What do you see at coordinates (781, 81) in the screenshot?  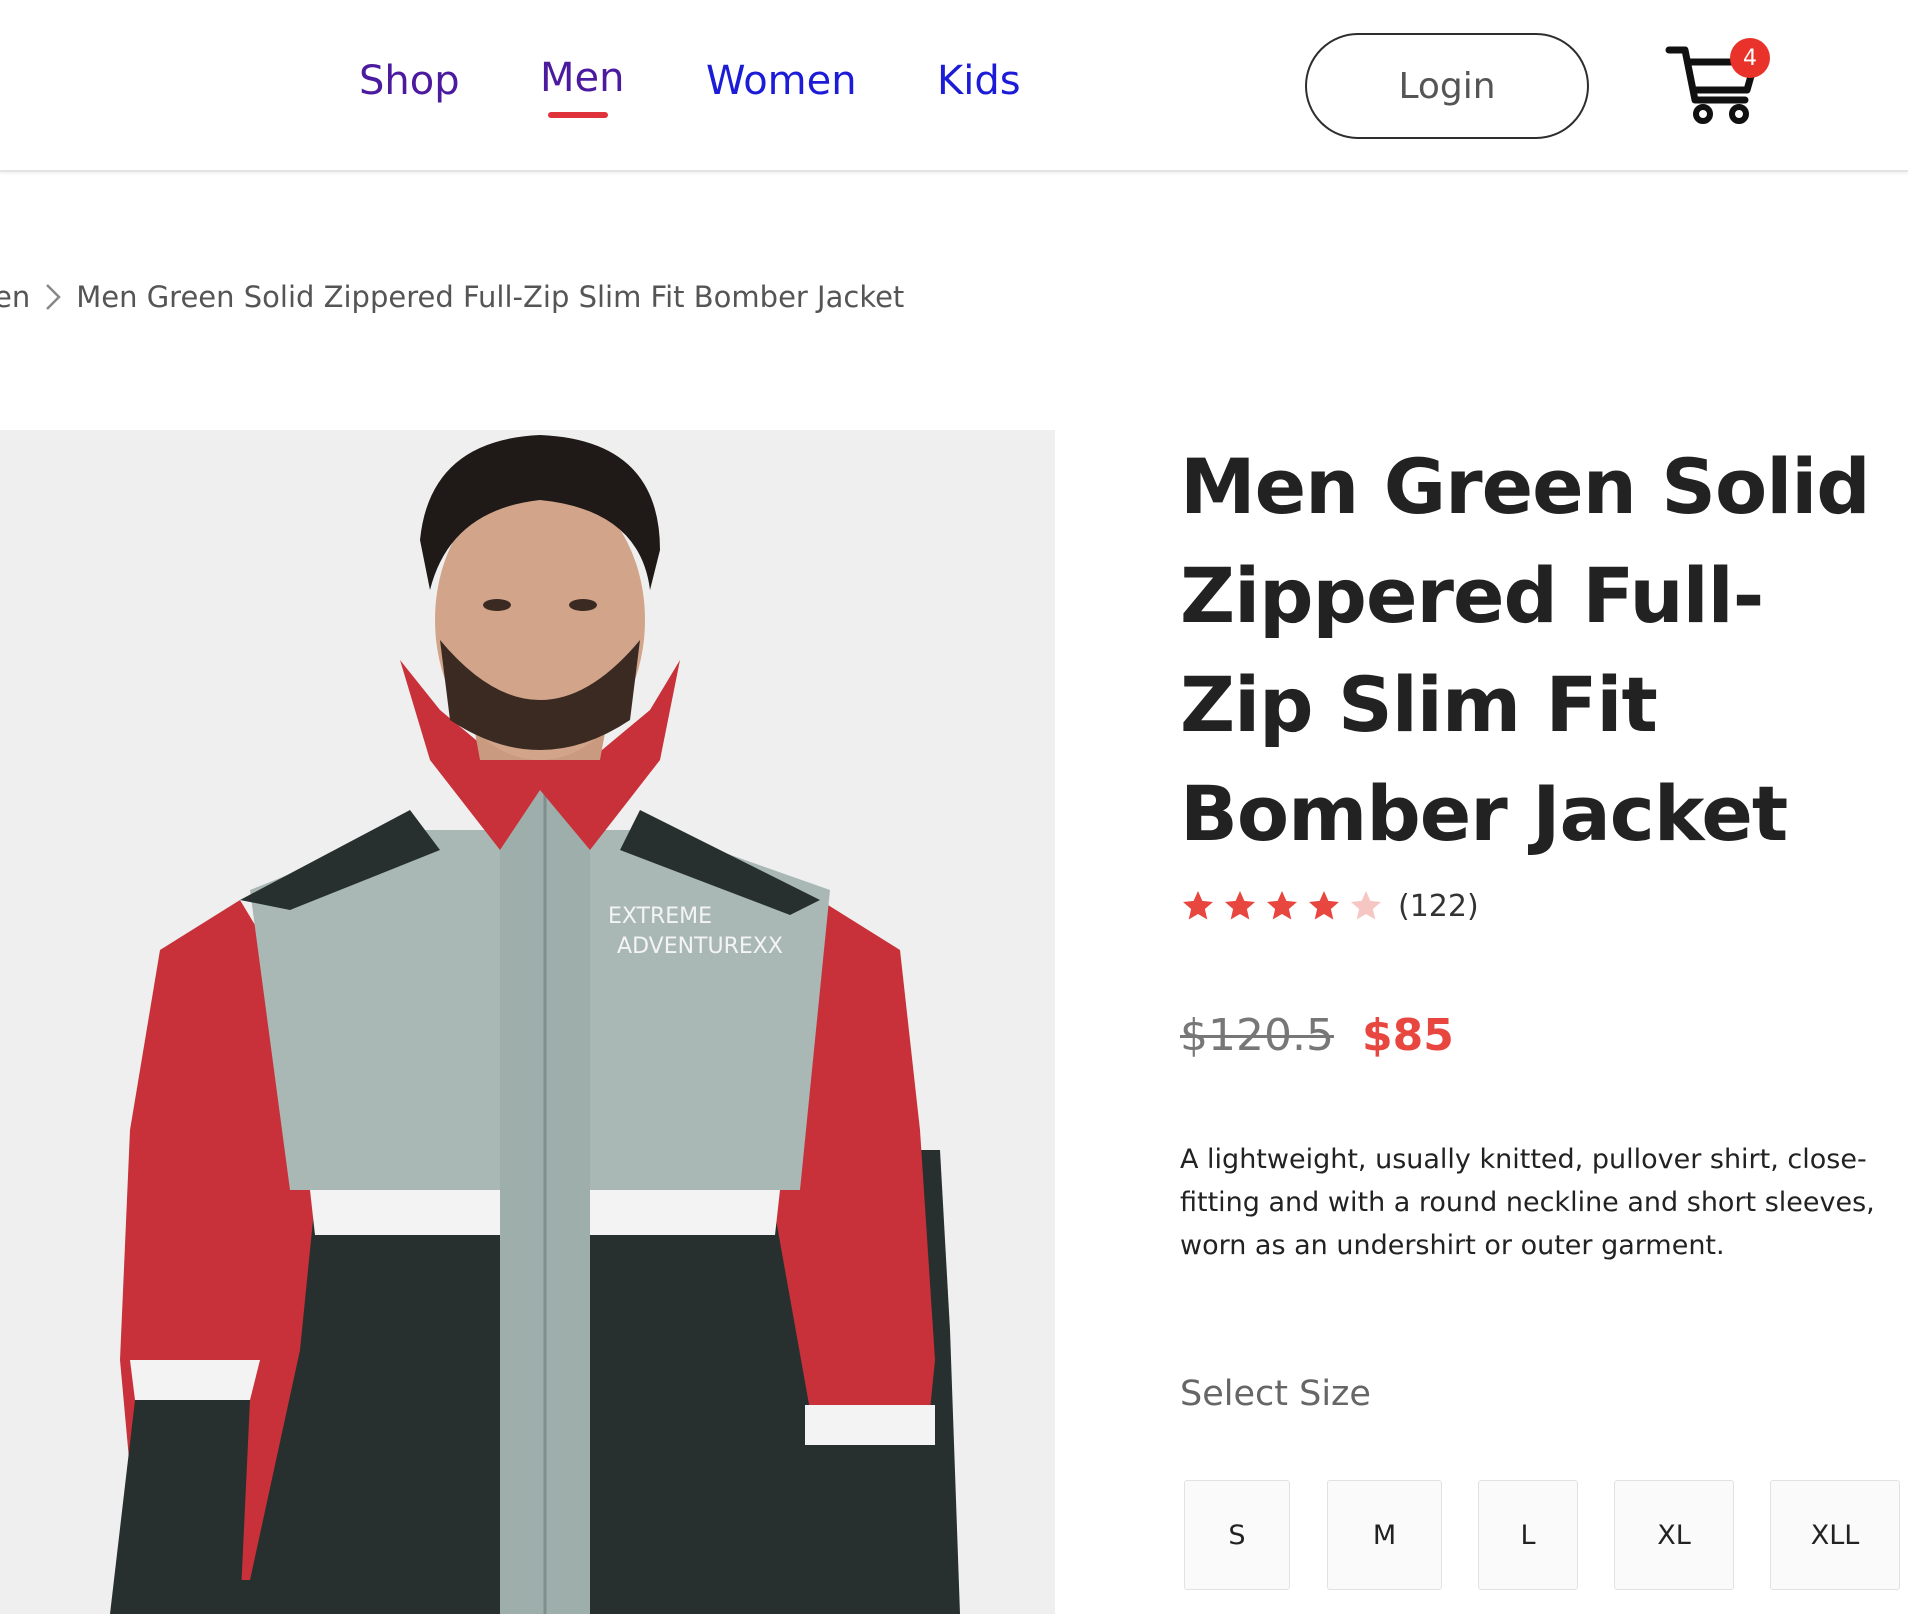 I see `nav-women-link: Women` at bounding box center [781, 81].